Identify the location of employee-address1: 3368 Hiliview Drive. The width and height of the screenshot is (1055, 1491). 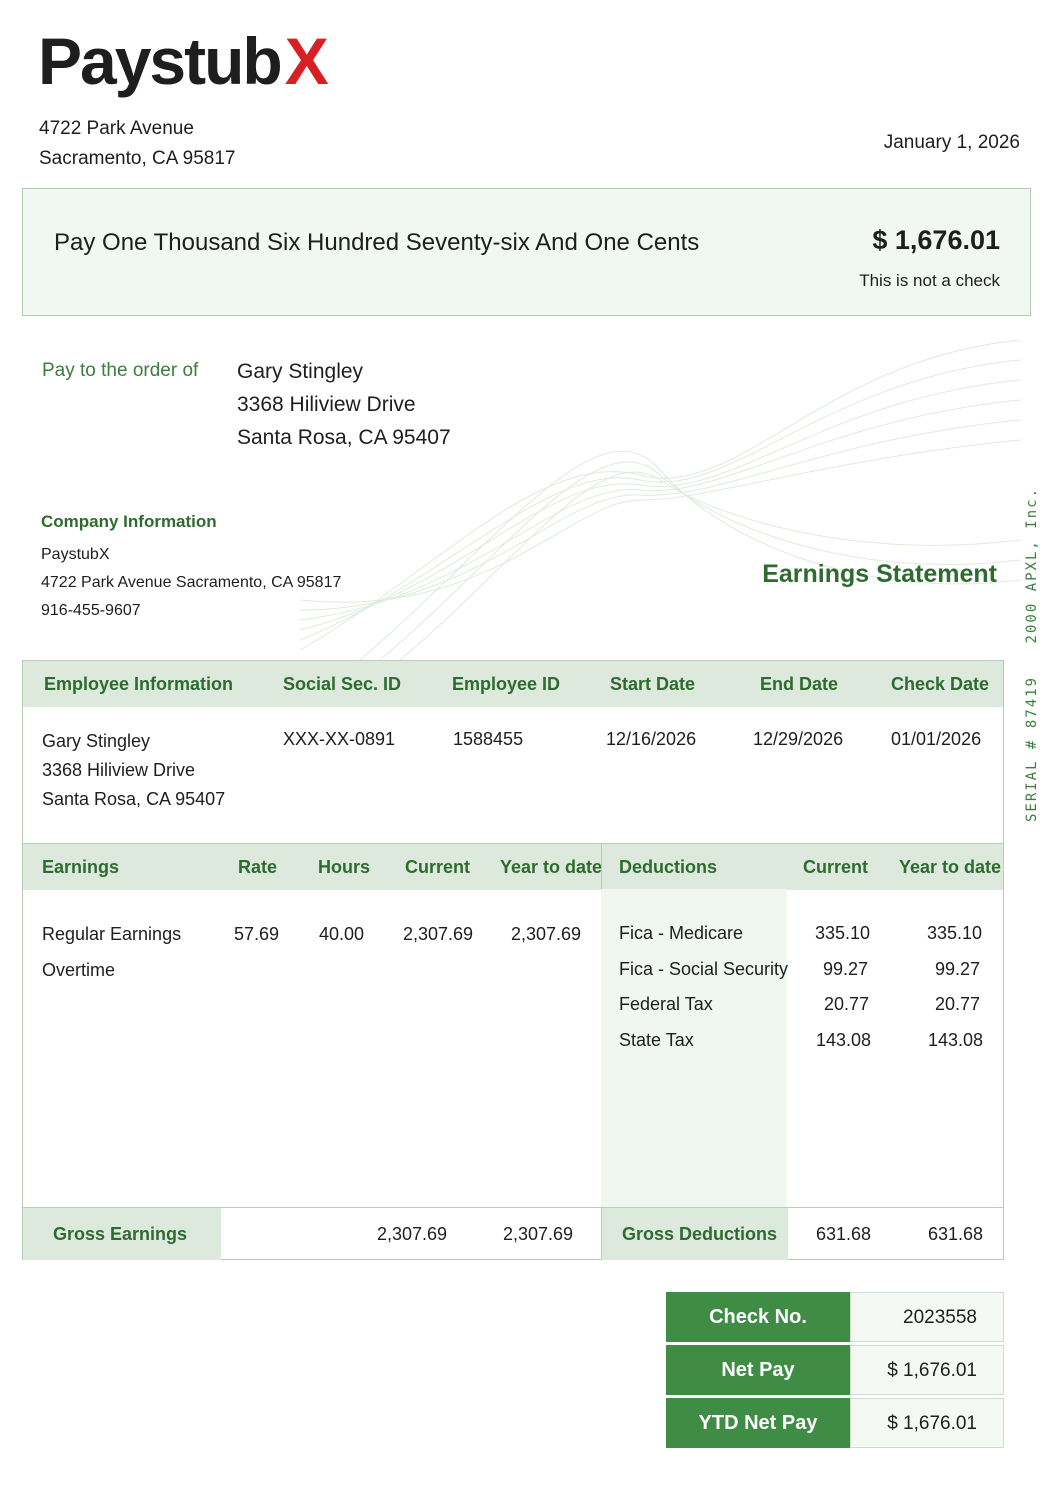
(119, 770).